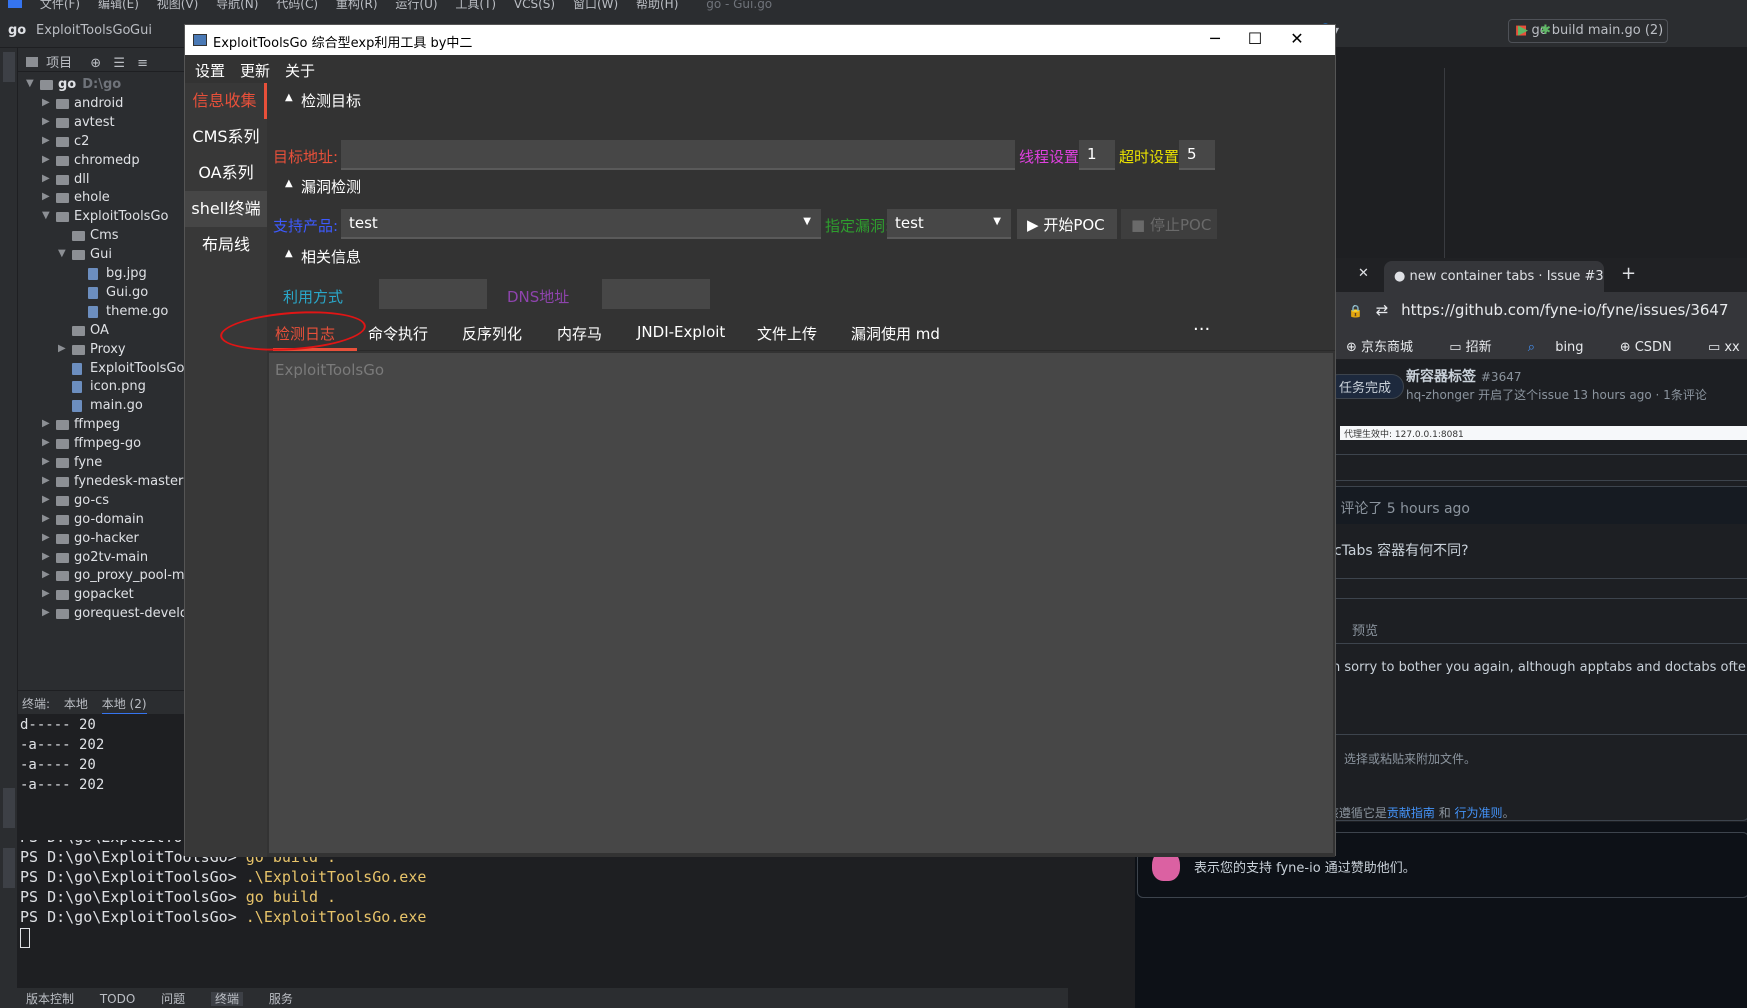 This screenshot has width=1747, height=1008. What do you see at coordinates (1545, 30) in the screenshot?
I see `debug-icon: ✱` at bounding box center [1545, 30].